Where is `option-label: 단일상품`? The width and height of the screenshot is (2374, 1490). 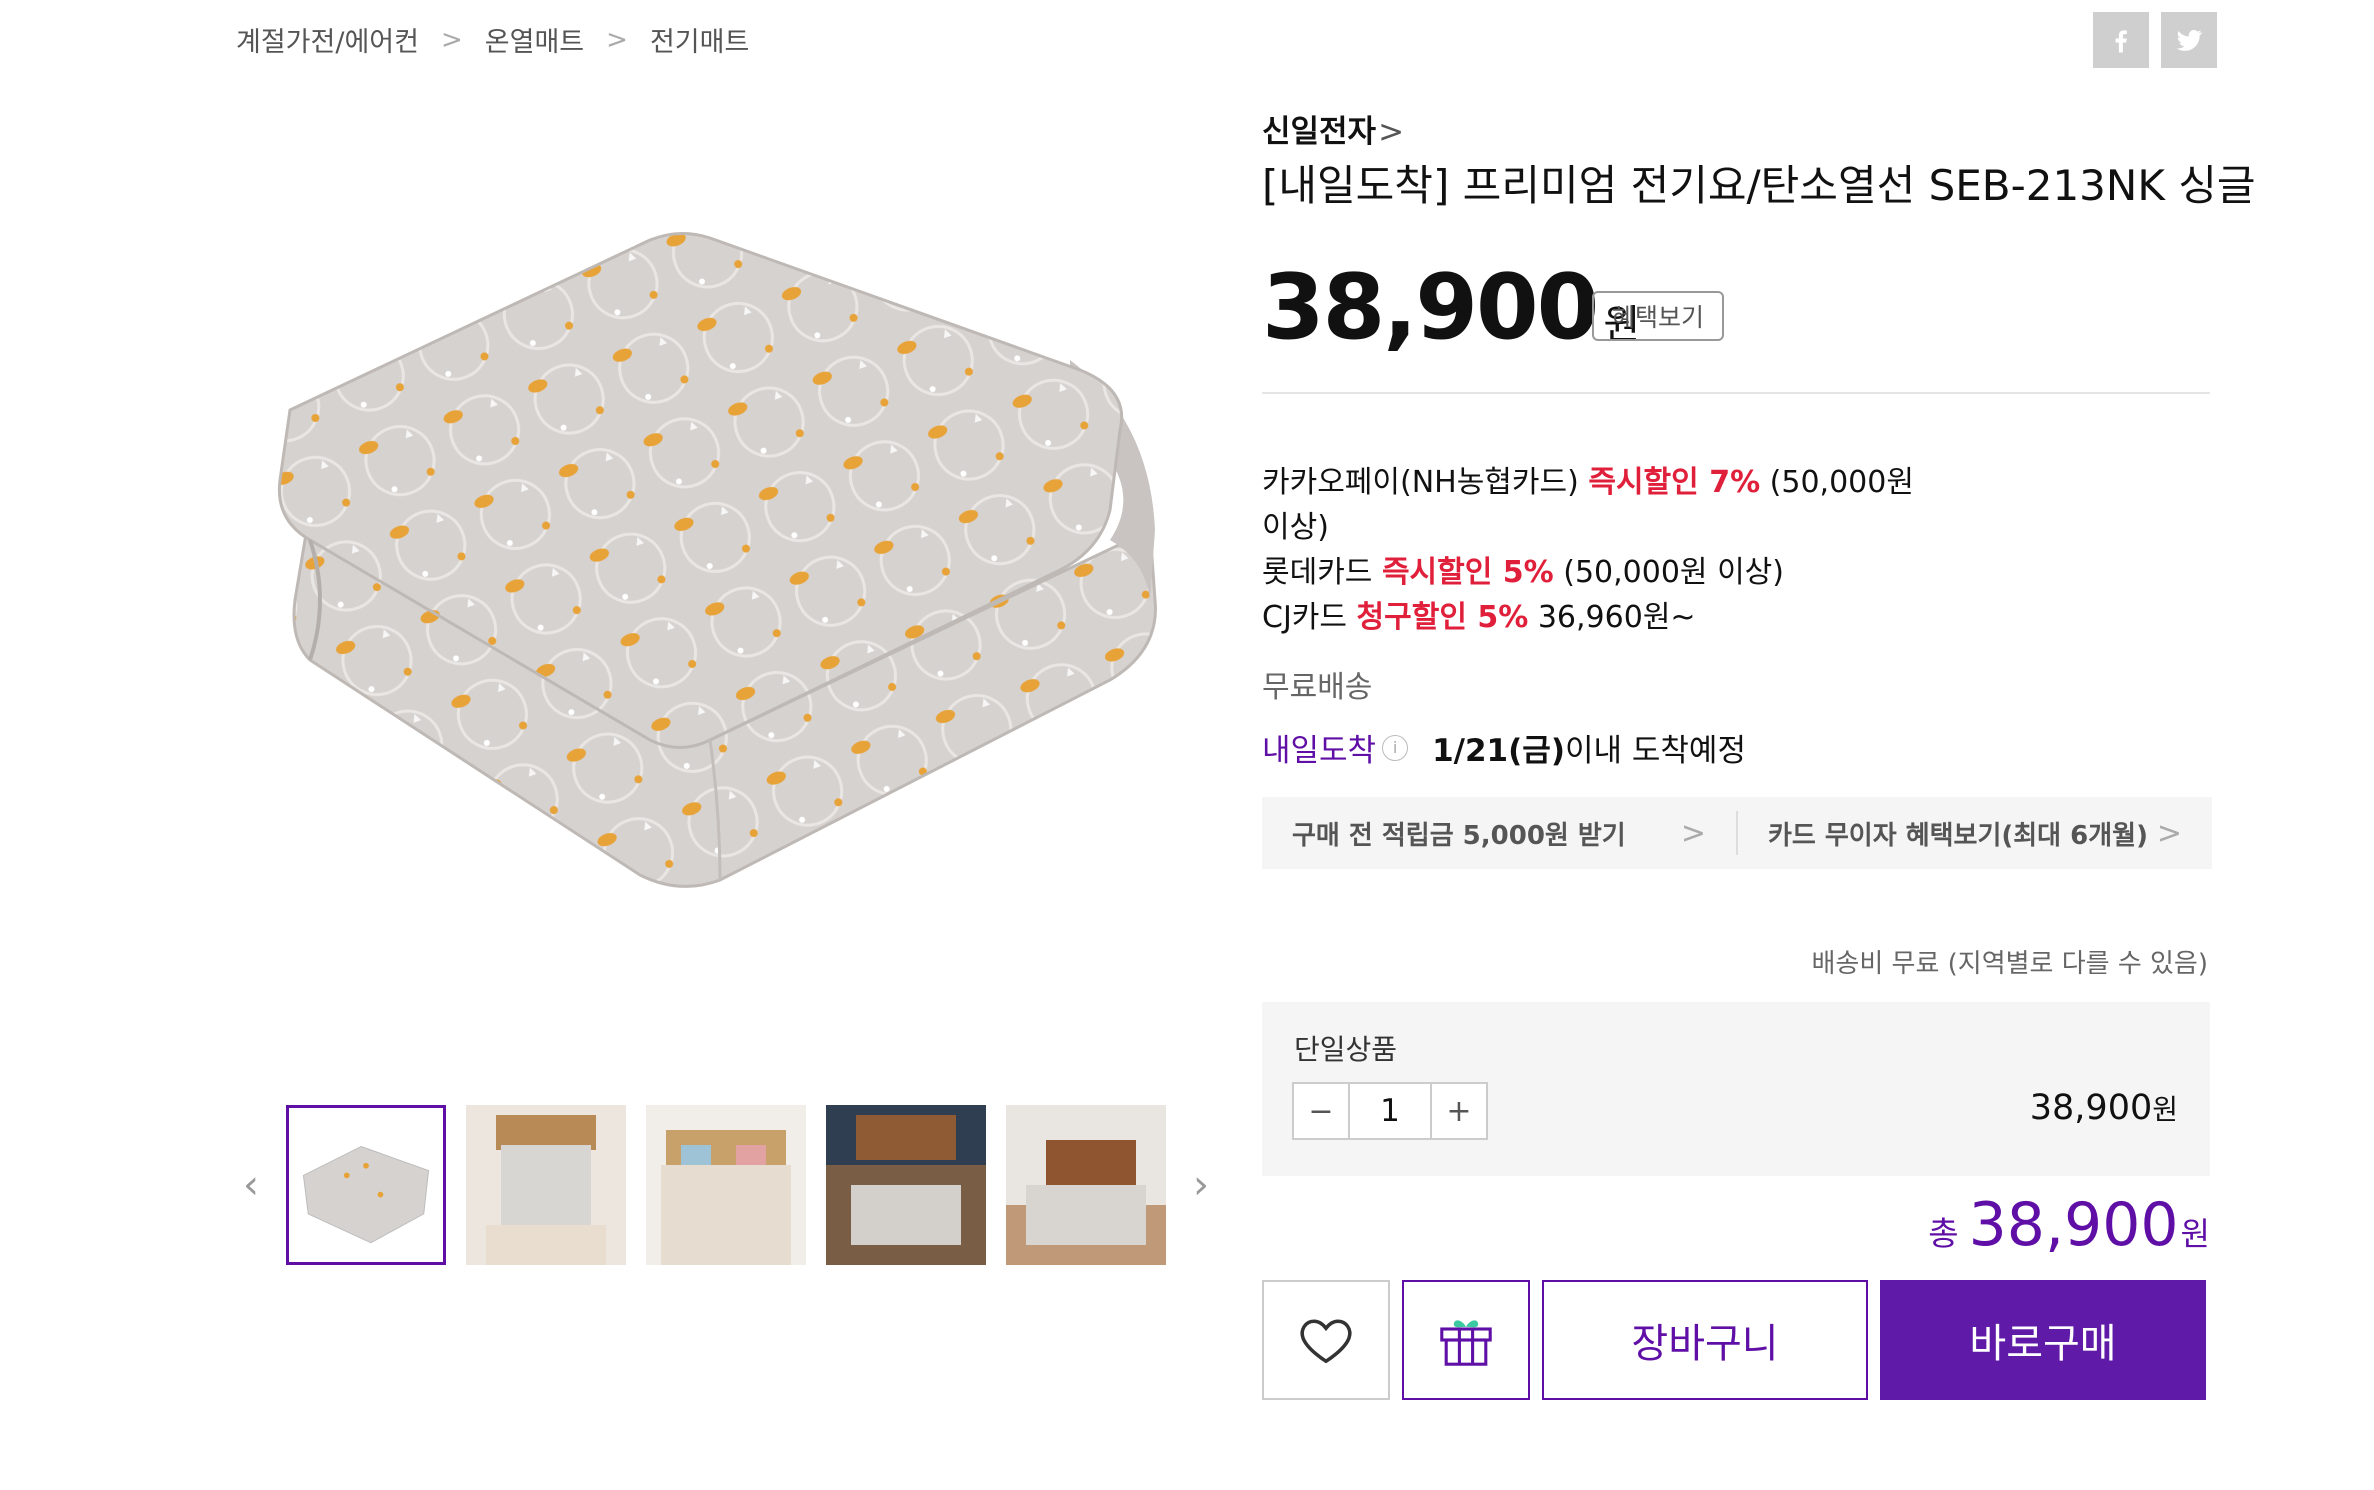 option-label: 단일상품 is located at coordinates (1346, 1049).